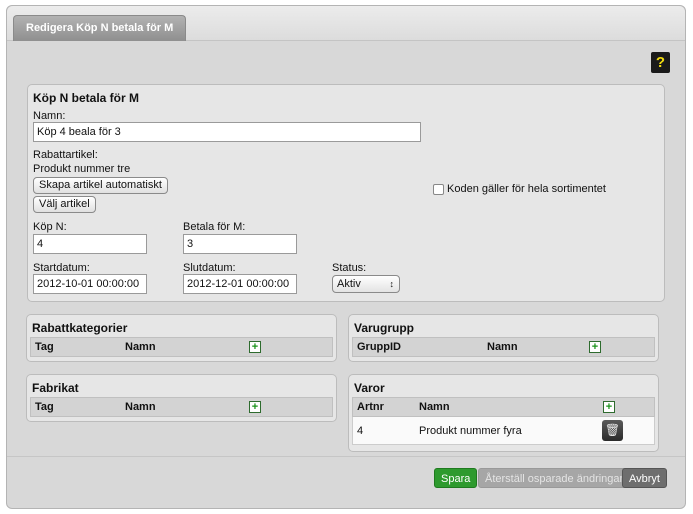 This screenshot has width=693, height=514. I want to click on start-date-input: 2012-10-01 00:00:00, so click(90, 284).